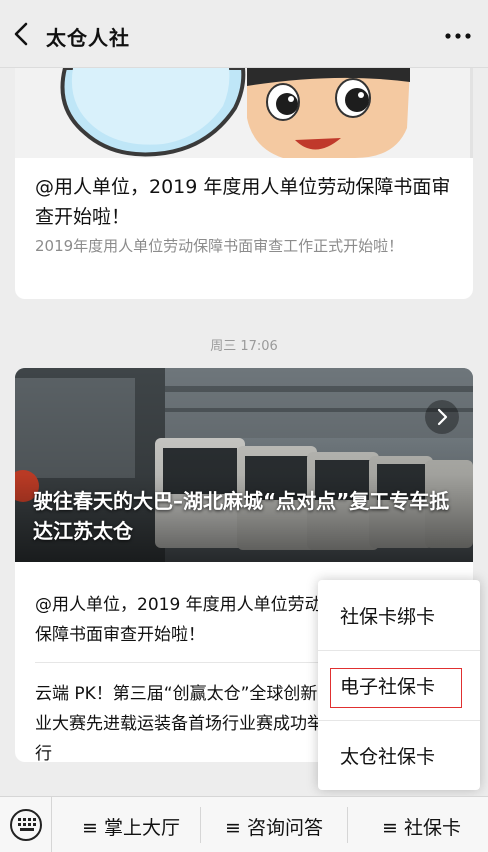  I want to click on menu-item-bind-card: 社保卡绑卡, so click(399, 615).